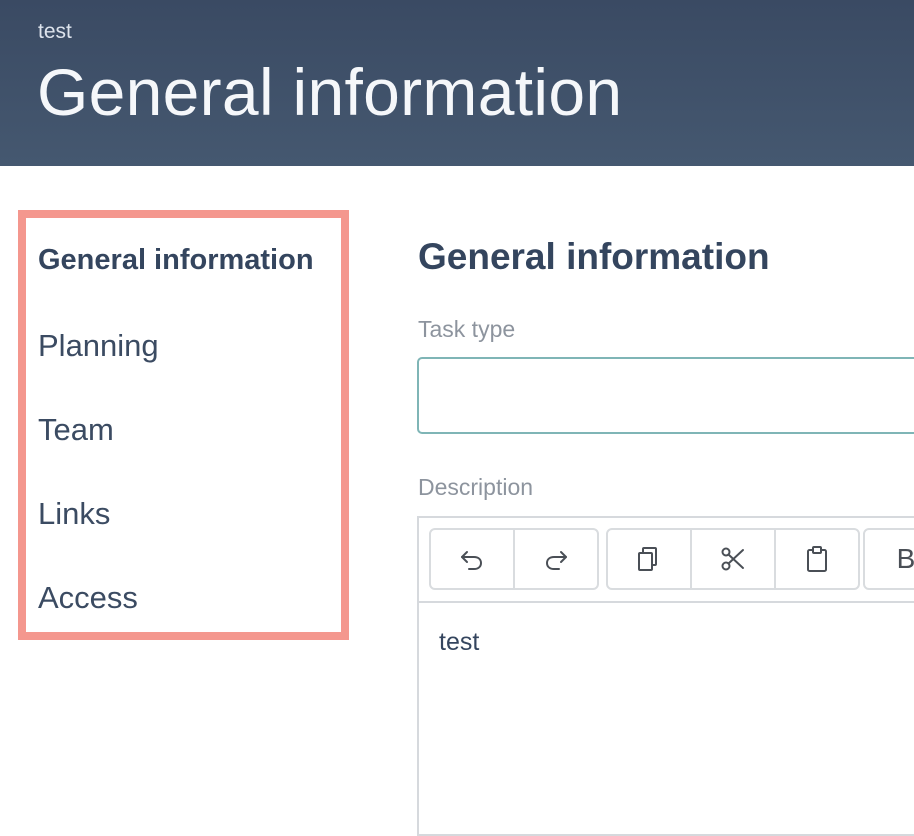 The width and height of the screenshot is (914, 836). What do you see at coordinates (88, 598) in the screenshot?
I see `nav-item-access: Access` at bounding box center [88, 598].